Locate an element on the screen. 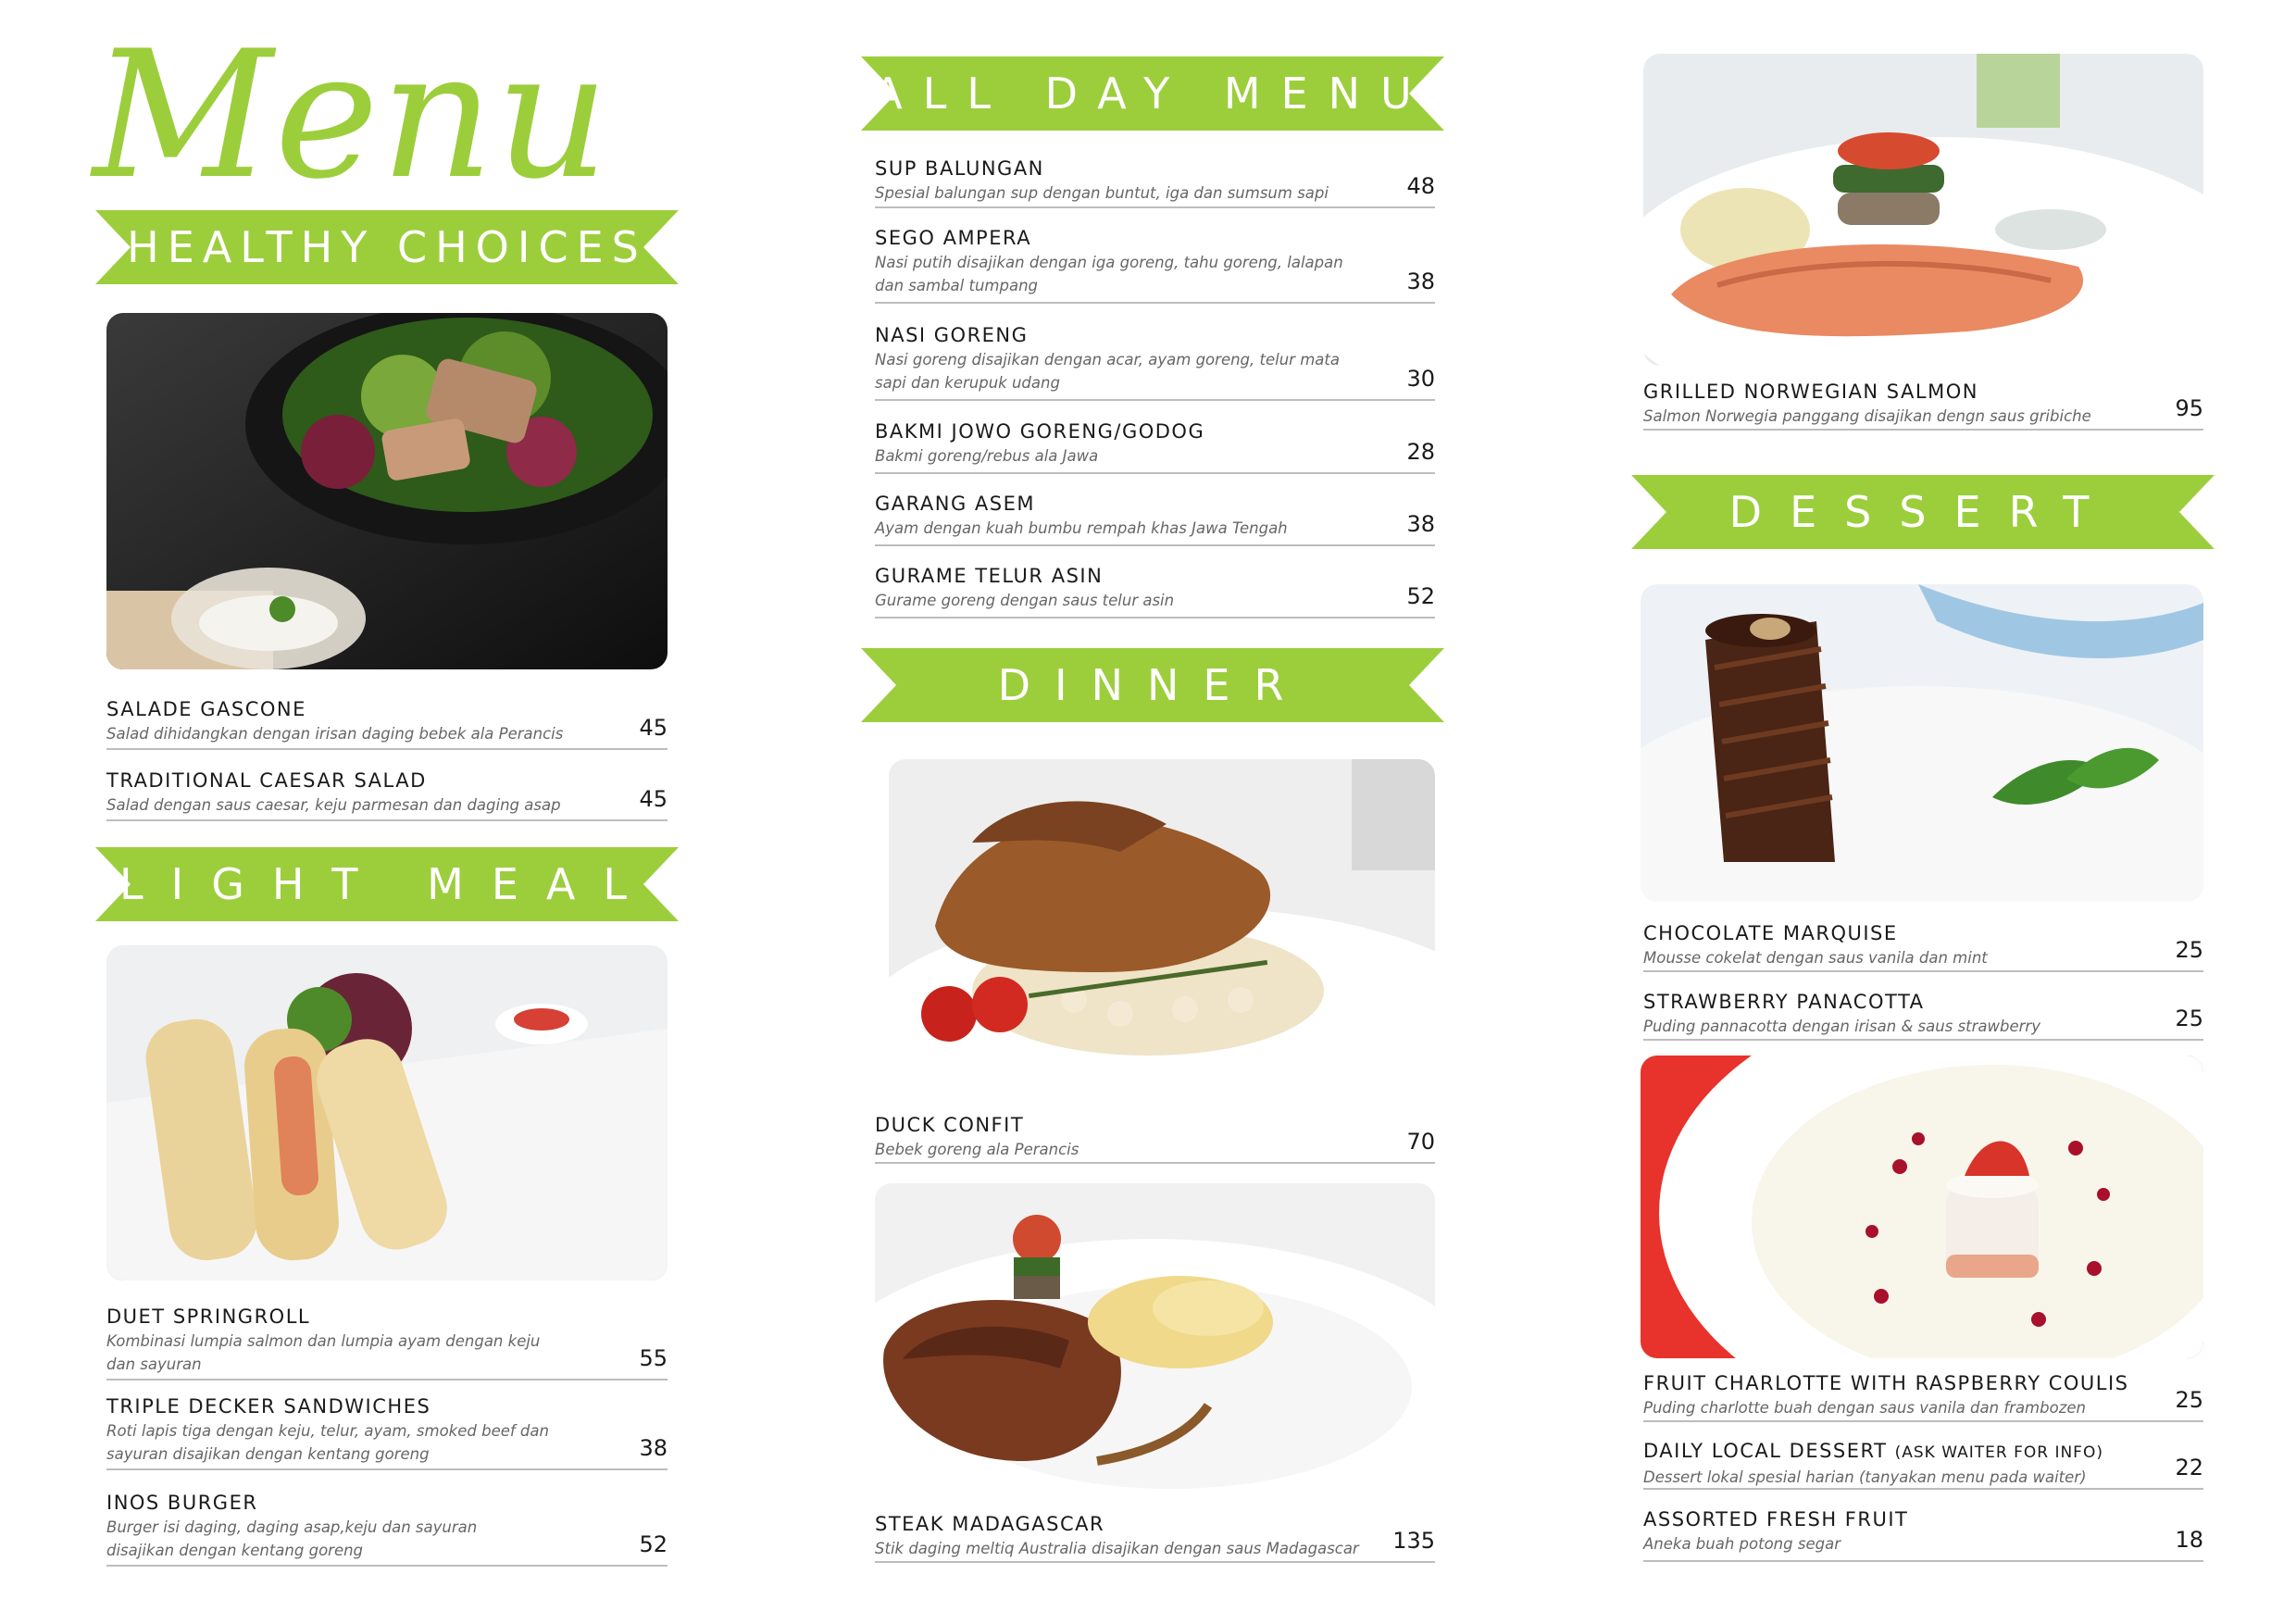  item-price: 45 is located at coordinates (653, 799).